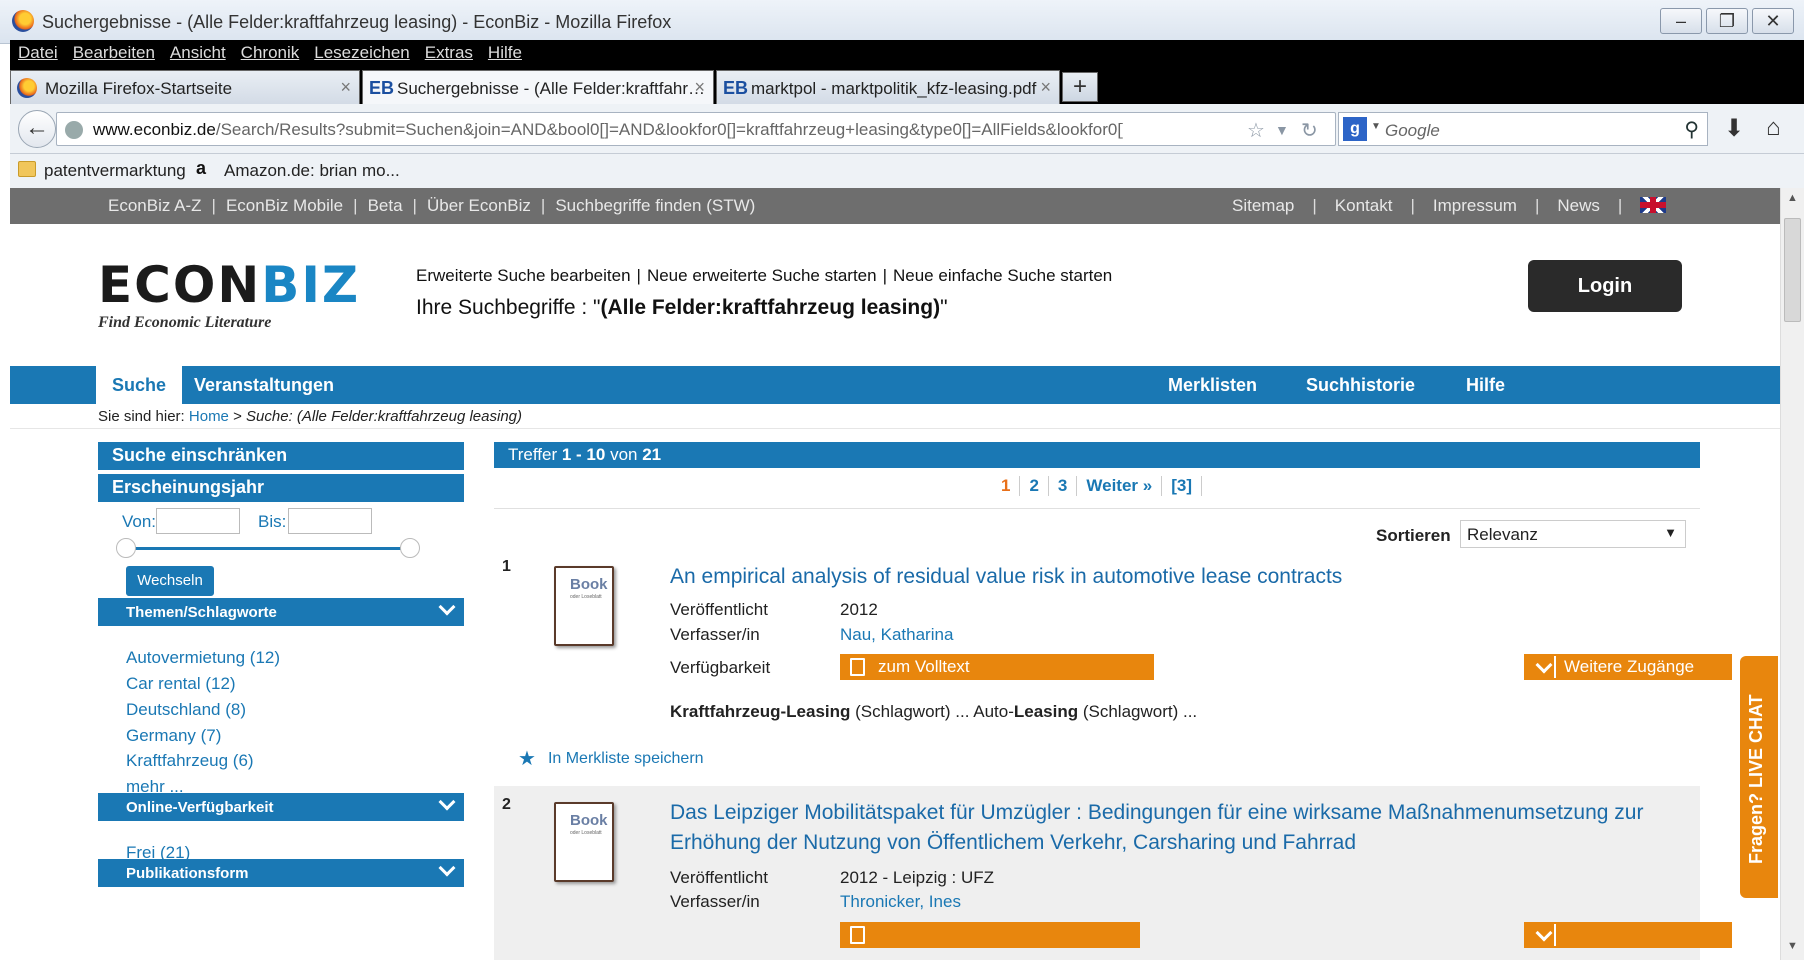 The width and height of the screenshot is (1804, 960). I want to click on wechseln-button: Wechseln, so click(170, 581).